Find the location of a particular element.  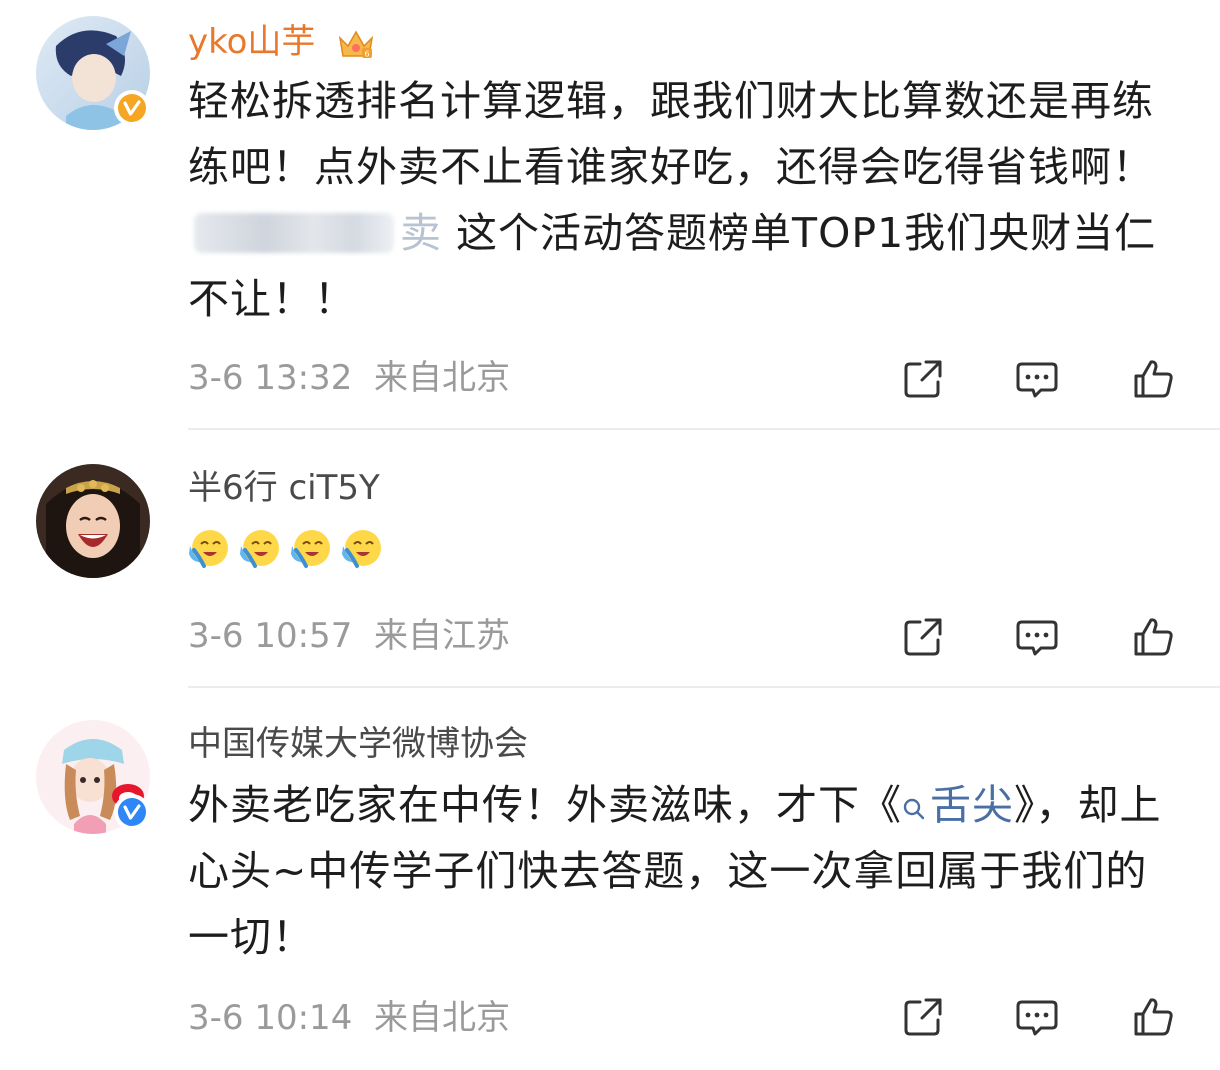

timestamp: 3-6 10:57 is located at coordinates (270, 636).